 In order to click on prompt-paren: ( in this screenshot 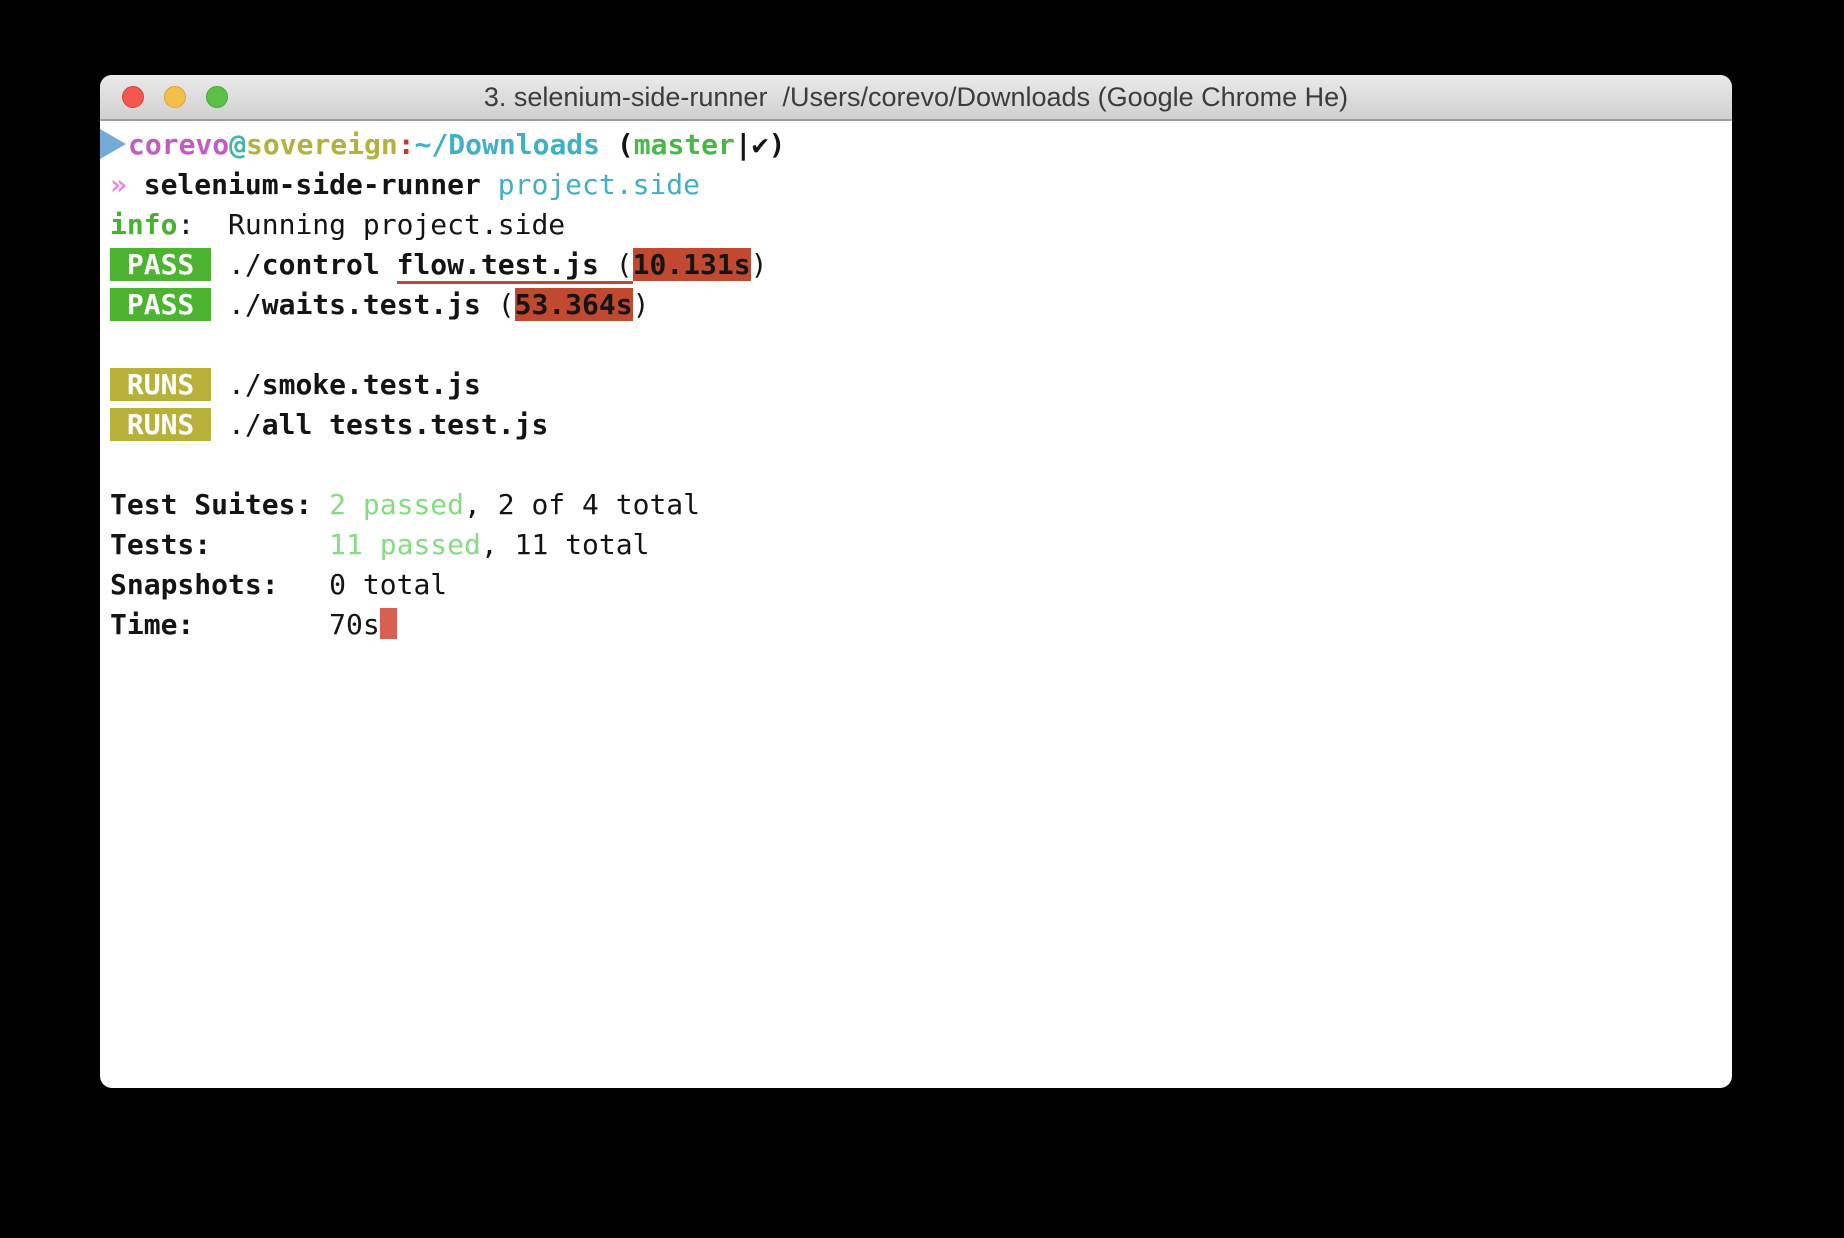, I will do `click(617, 144)`.